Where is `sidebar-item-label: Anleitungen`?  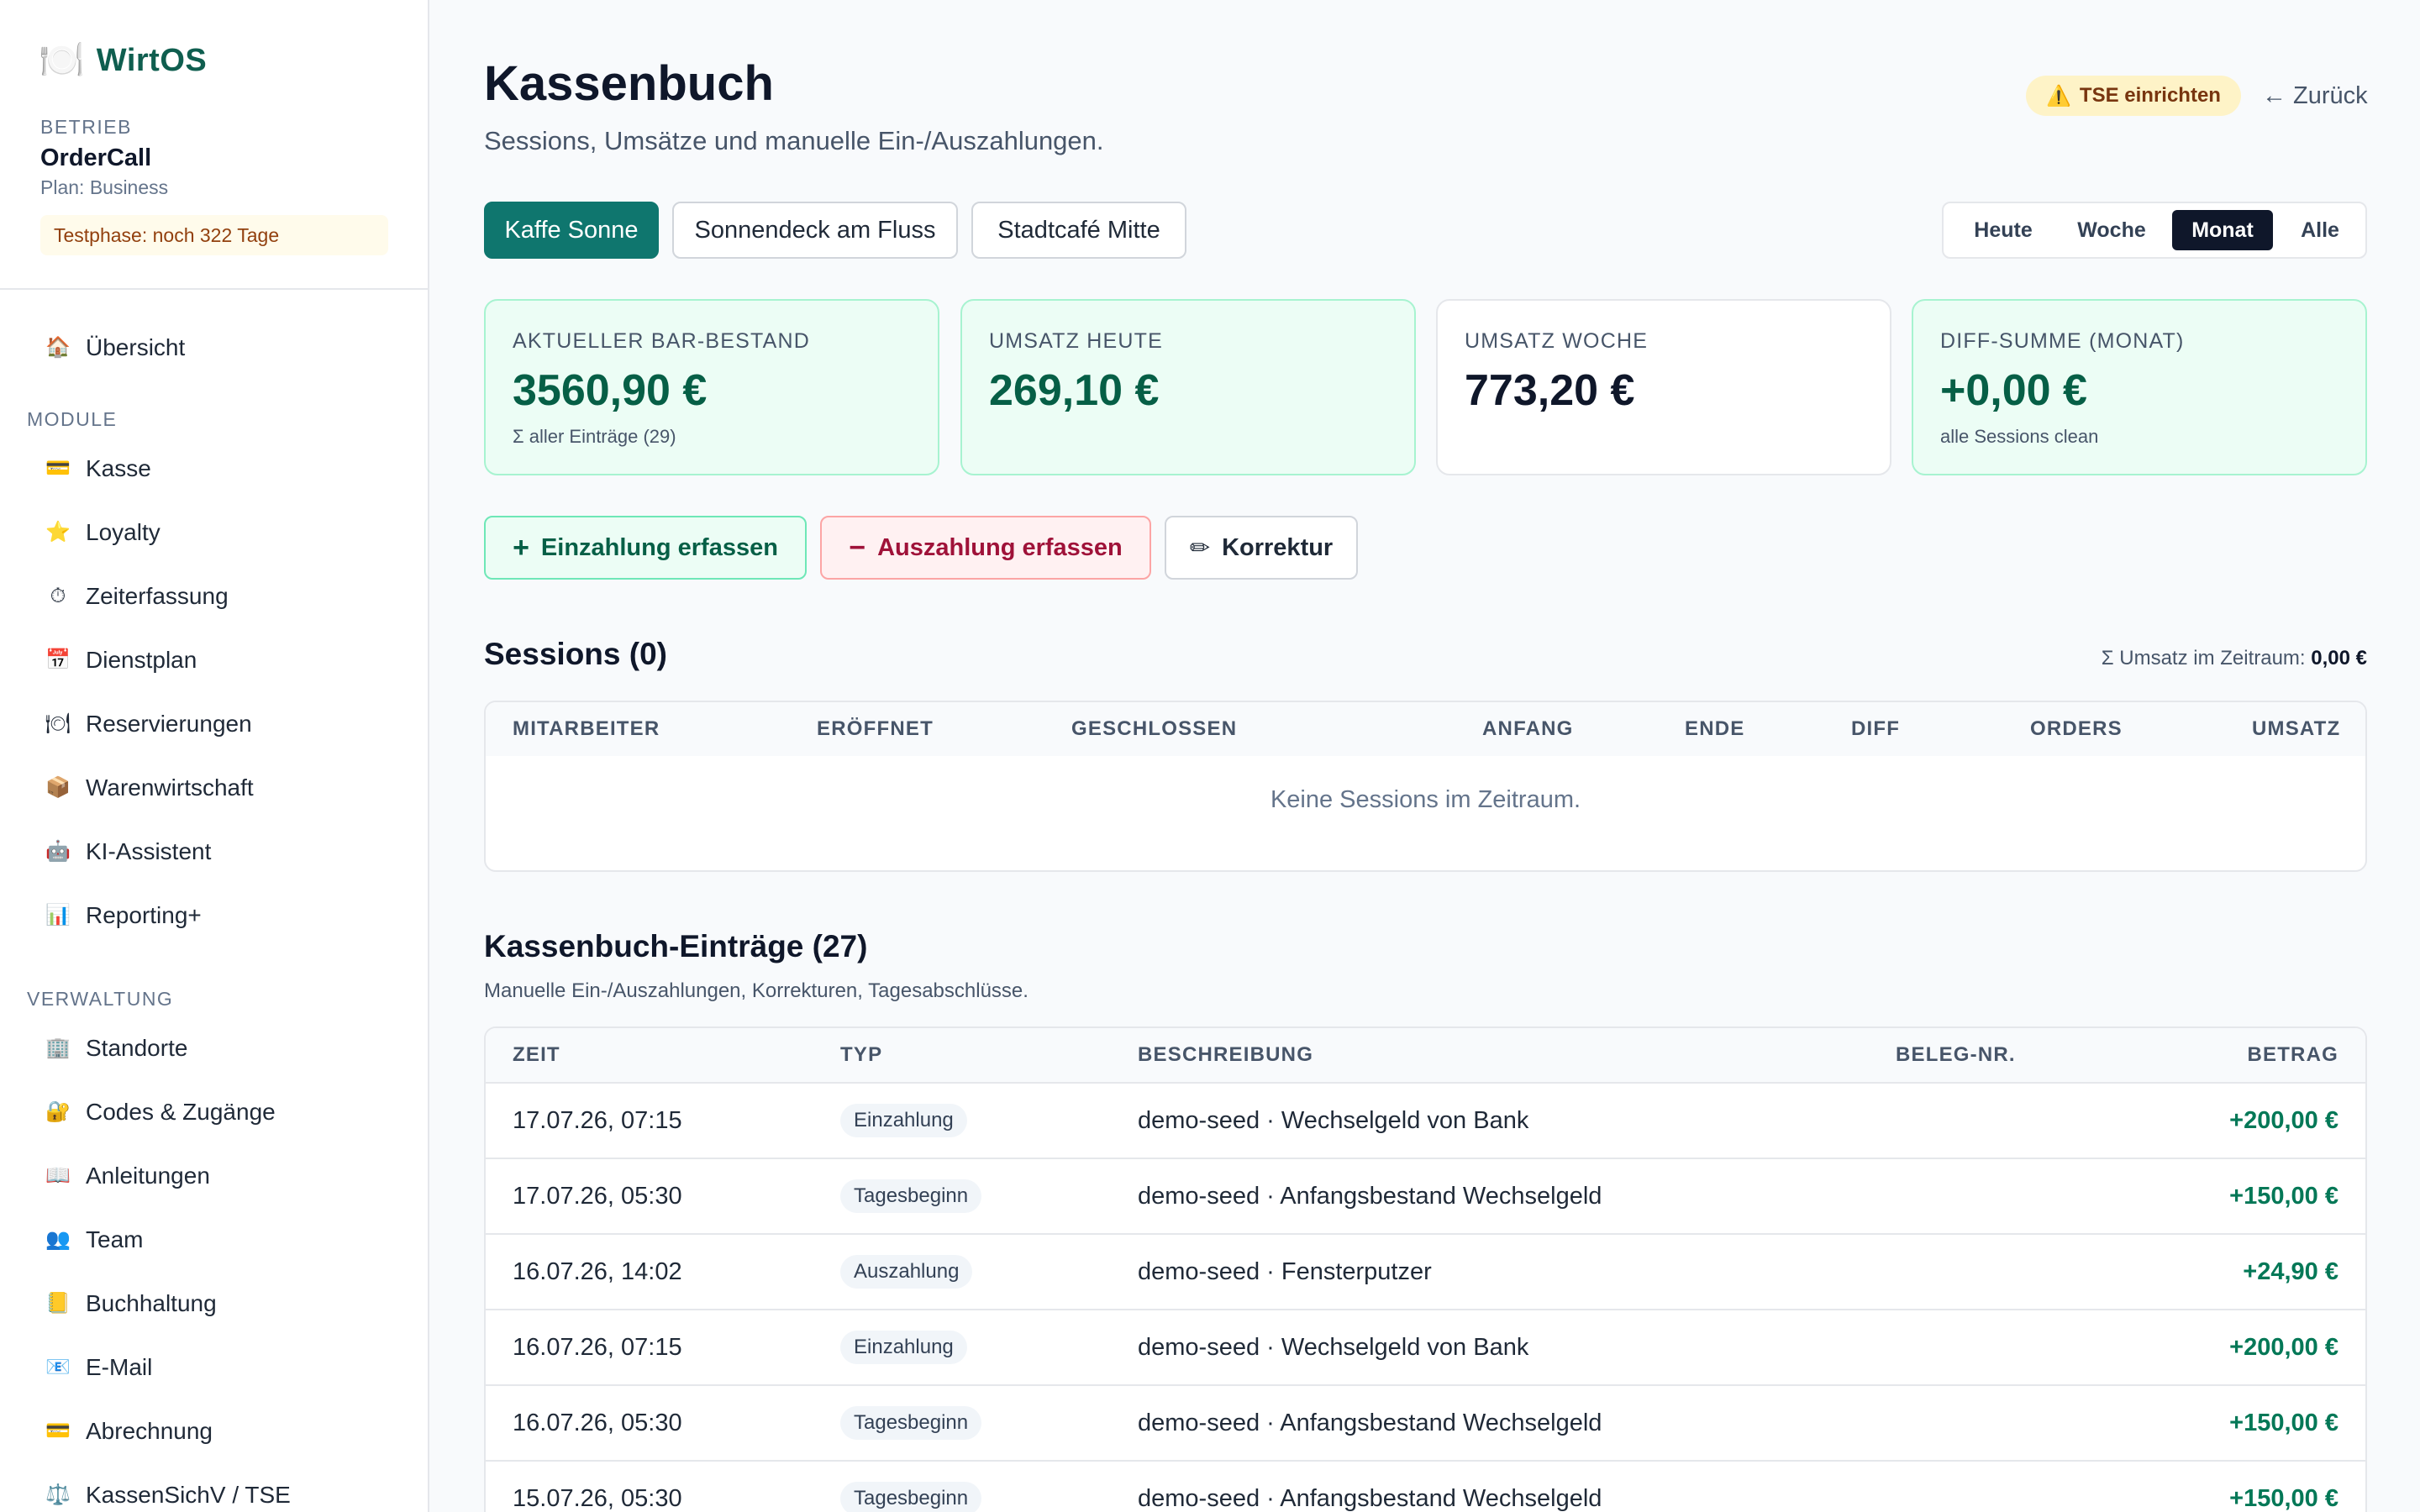 sidebar-item-label: Anleitungen is located at coordinates (148, 1176).